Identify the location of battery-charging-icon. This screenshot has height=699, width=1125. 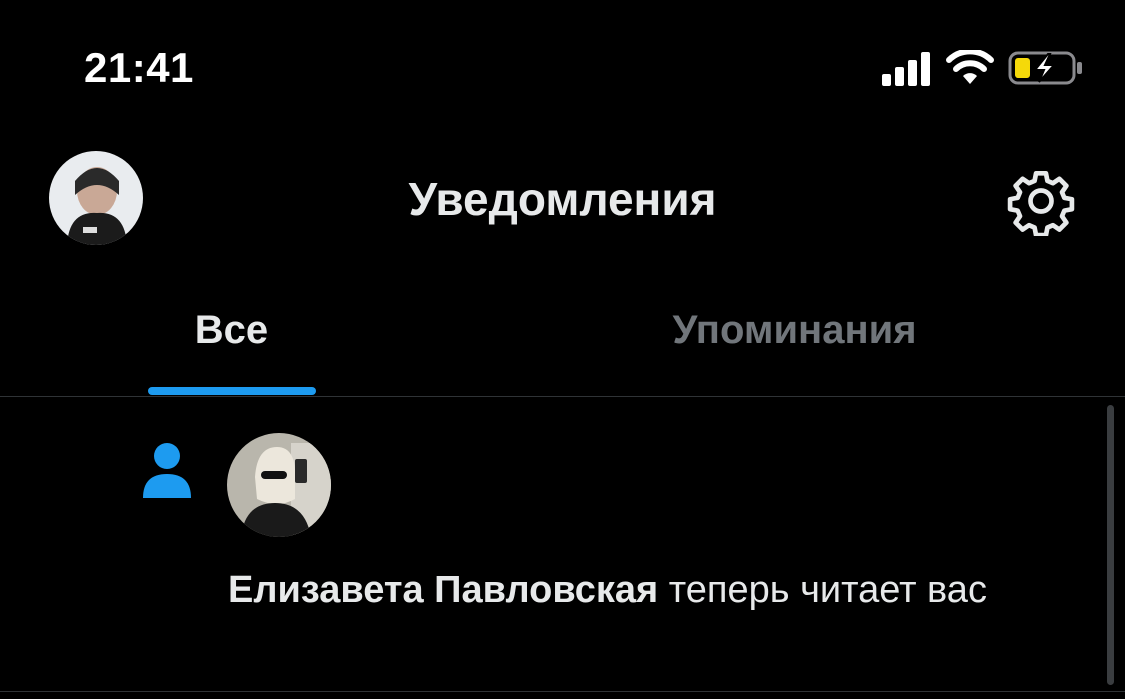
(1045, 68).